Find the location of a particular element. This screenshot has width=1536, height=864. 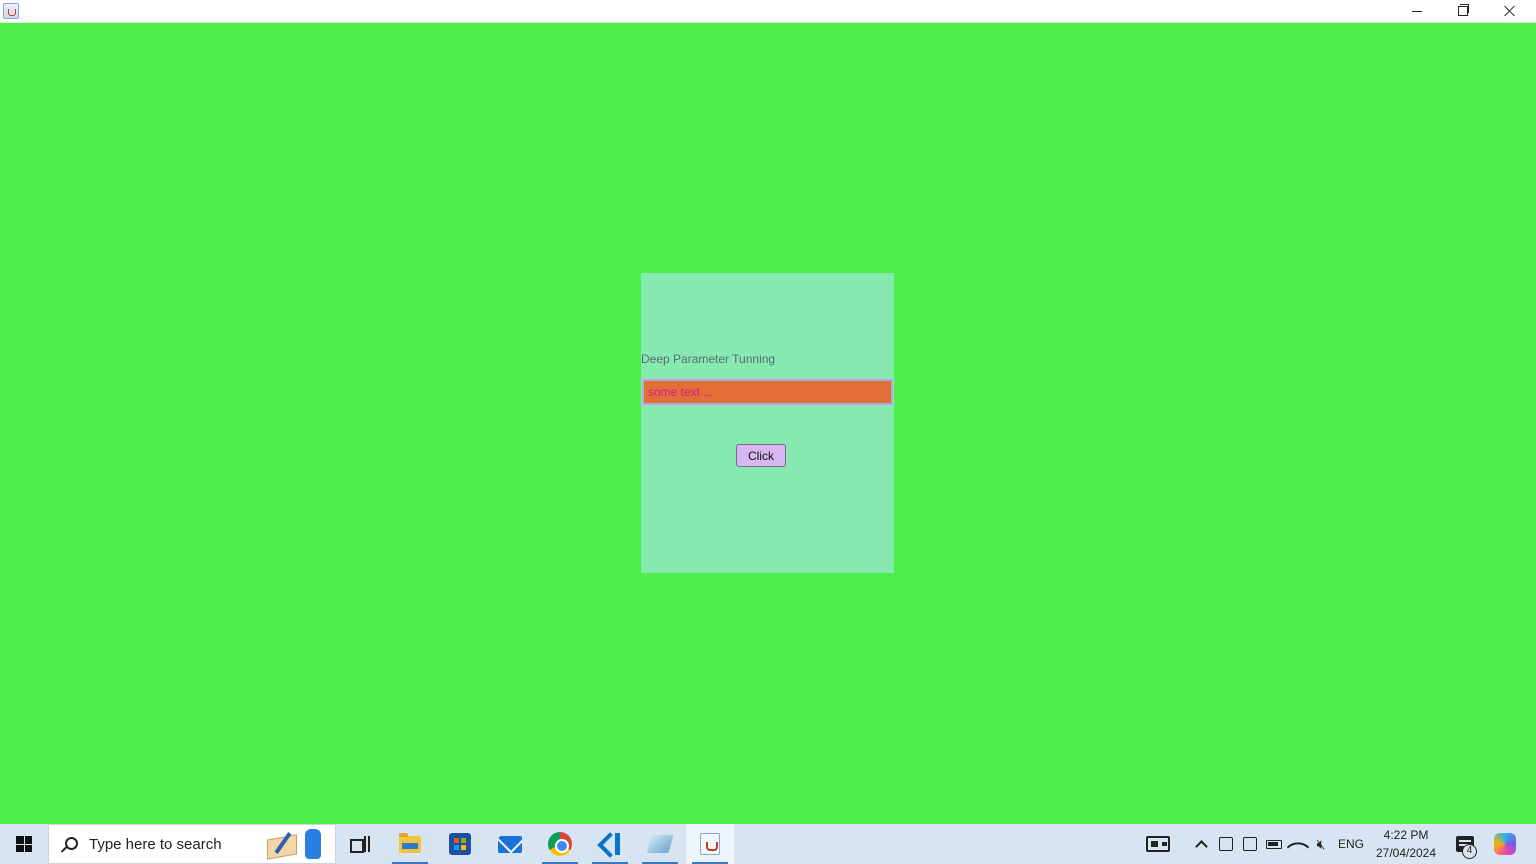

notification-count-badge: 4 is located at coordinates (1469, 851).